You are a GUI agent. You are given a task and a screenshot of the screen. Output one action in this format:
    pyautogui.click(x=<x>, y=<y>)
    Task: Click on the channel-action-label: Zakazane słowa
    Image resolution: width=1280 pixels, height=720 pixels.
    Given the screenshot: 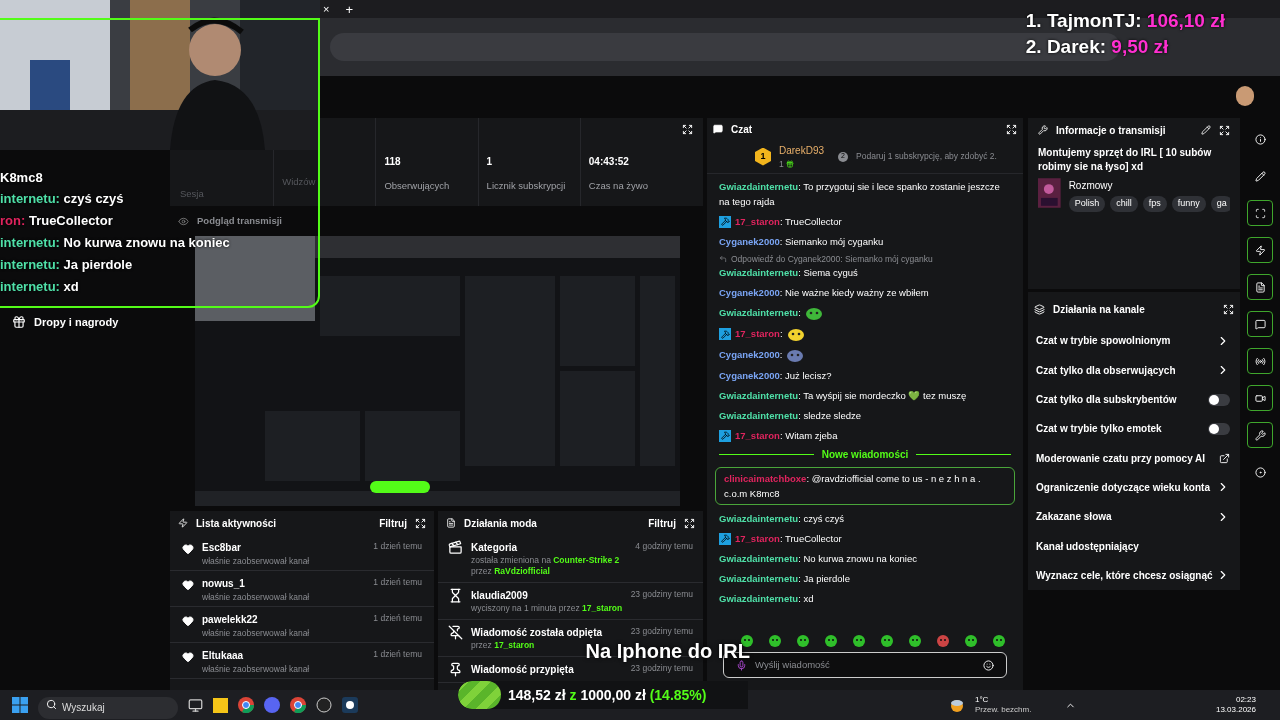 What is the action you would take?
    pyautogui.click(x=1074, y=517)
    